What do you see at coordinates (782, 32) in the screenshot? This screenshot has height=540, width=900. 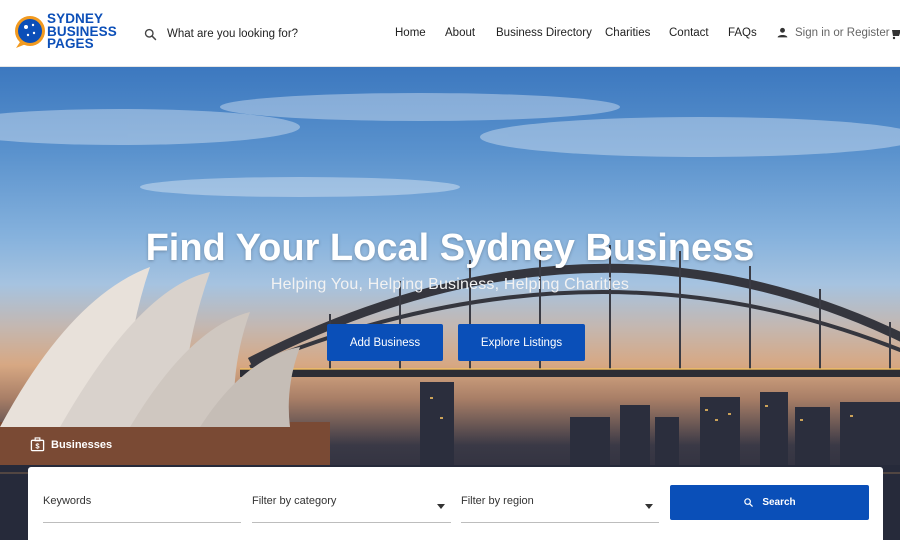 I see `user-icon` at bounding box center [782, 32].